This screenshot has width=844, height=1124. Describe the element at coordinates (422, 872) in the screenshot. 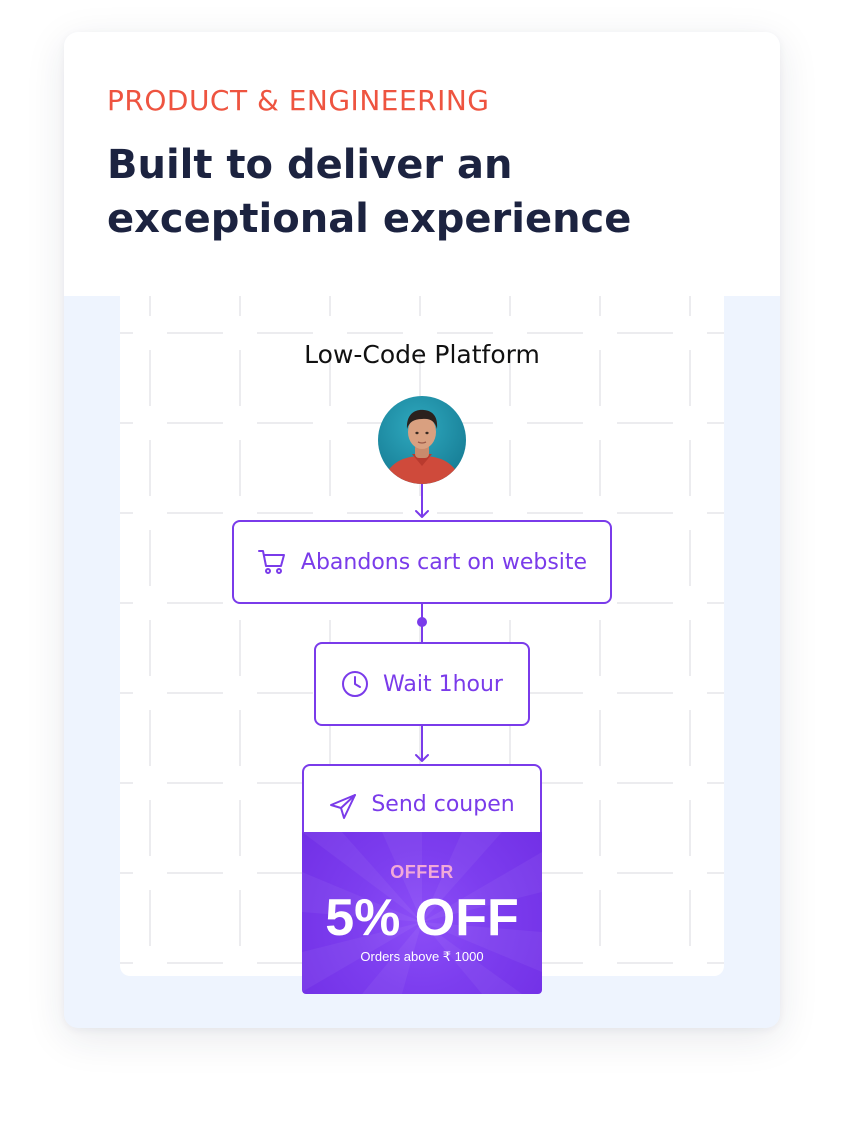

I see `coupon-offer-label: OFFER` at that location.